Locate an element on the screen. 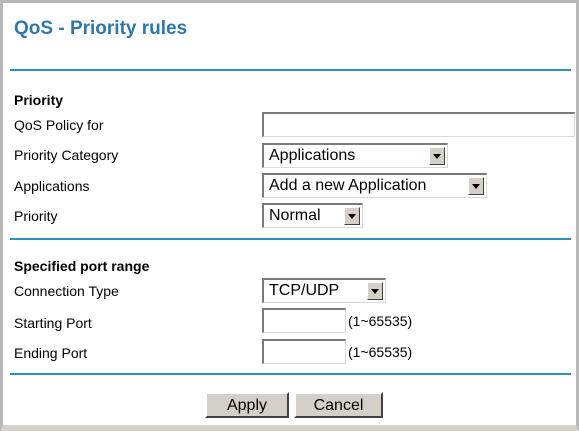  priority-select: Normal is located at coordinates (312, 215).